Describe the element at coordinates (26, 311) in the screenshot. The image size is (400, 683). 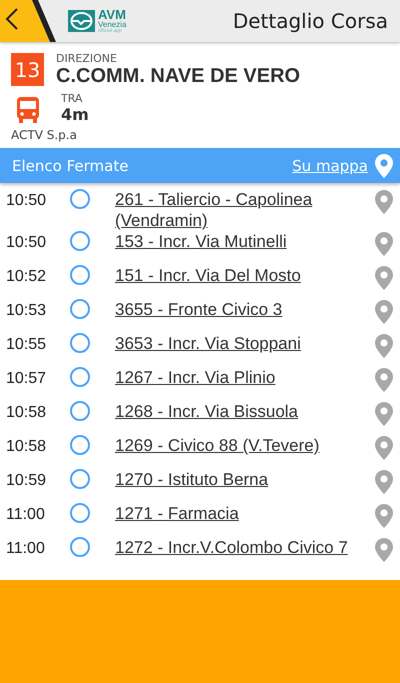
I see `stop-time: 10:53` at that location.